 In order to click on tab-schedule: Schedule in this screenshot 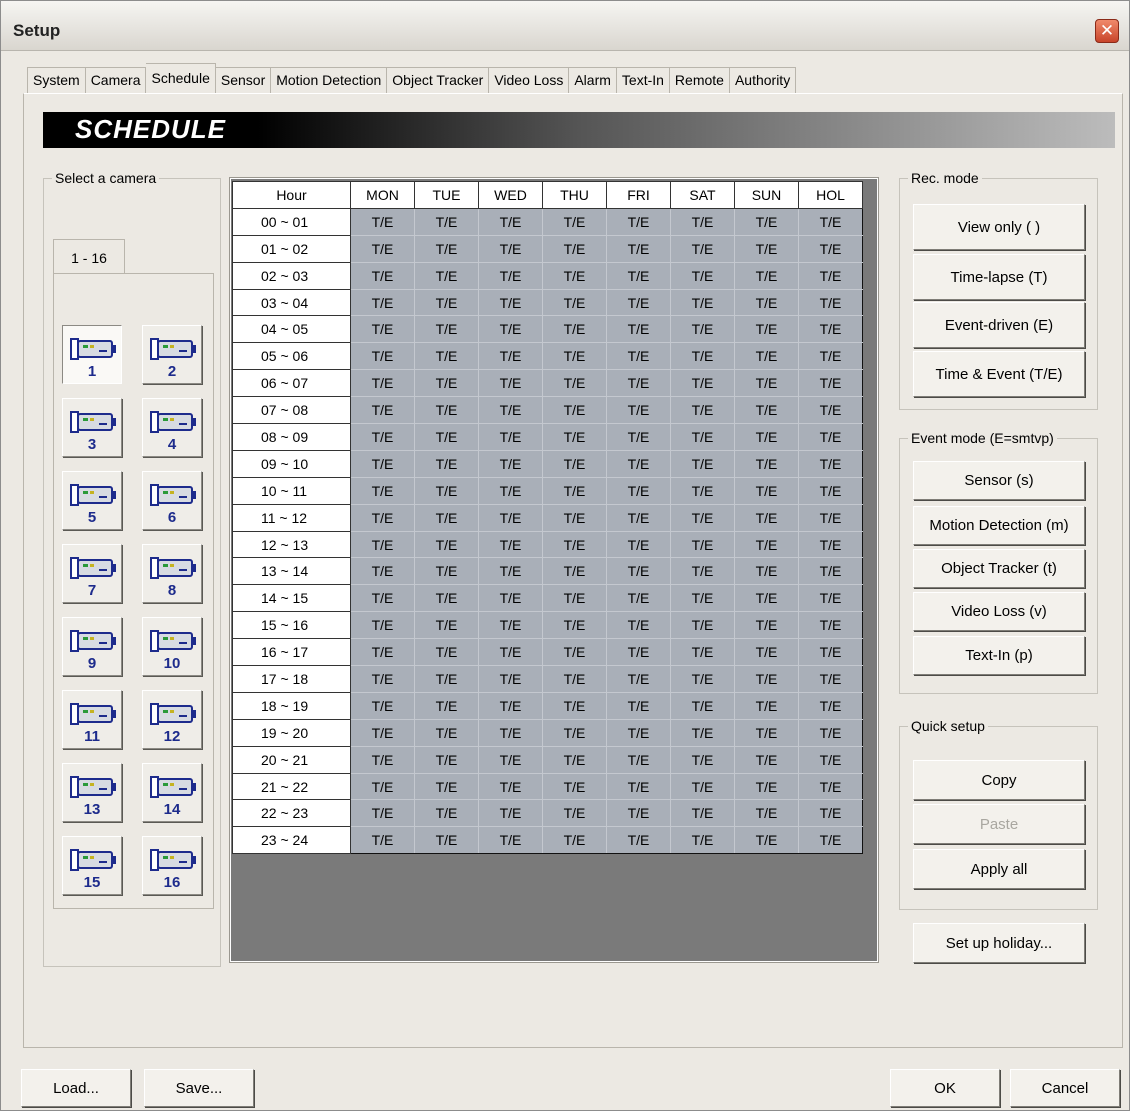, I will do `click(181, 78)`.